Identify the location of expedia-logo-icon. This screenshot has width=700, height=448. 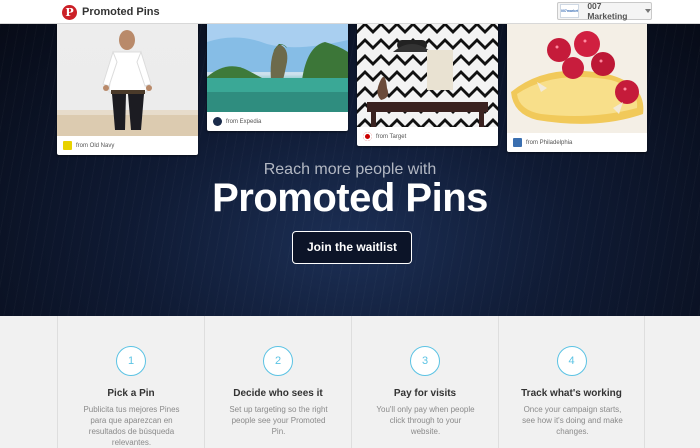
(217, 121).